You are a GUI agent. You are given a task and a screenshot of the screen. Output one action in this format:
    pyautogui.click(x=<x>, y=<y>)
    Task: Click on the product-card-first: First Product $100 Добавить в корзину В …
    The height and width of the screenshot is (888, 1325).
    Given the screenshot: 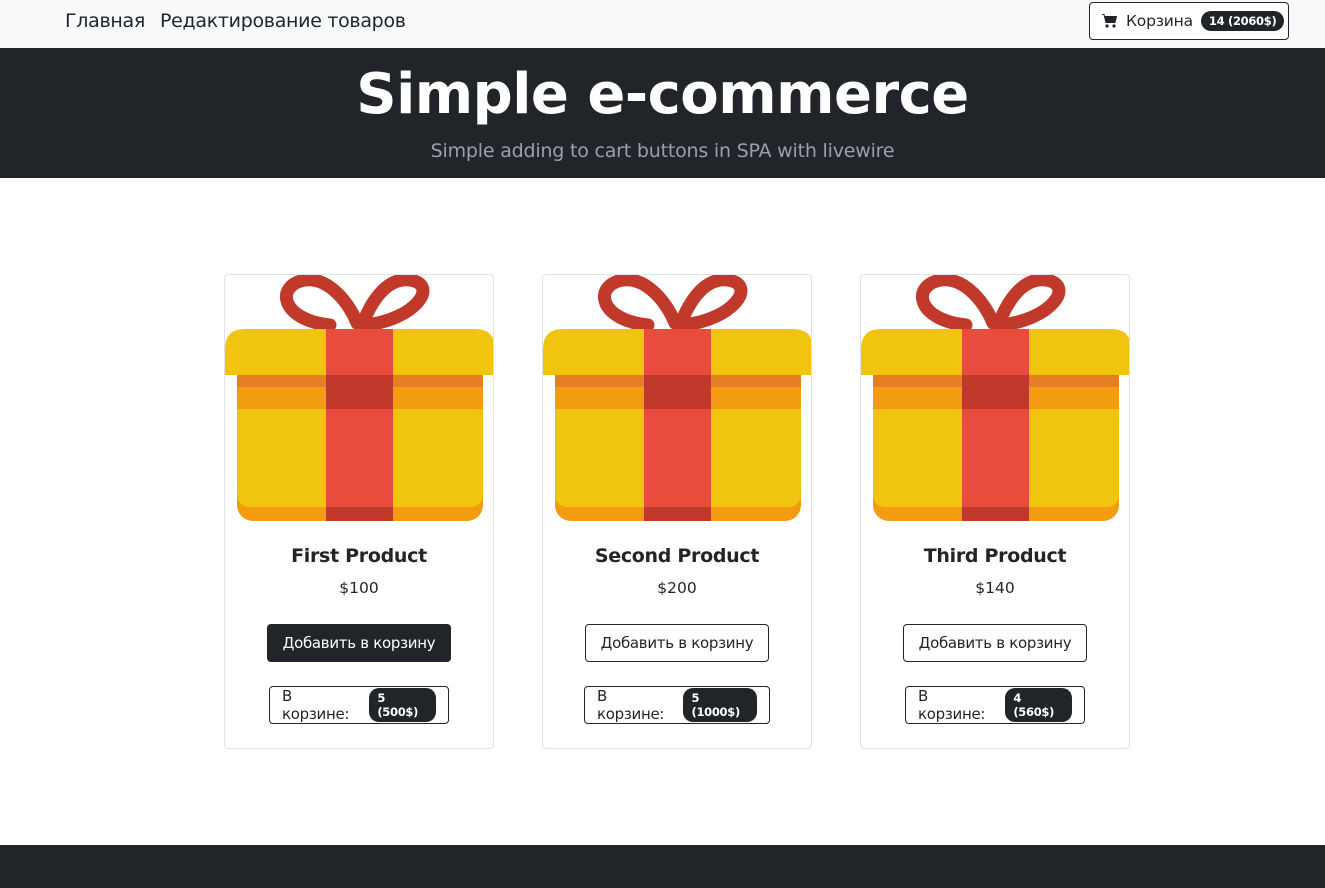 What is the action you would take?
    pyautogui.click(x=359, y=511)
    